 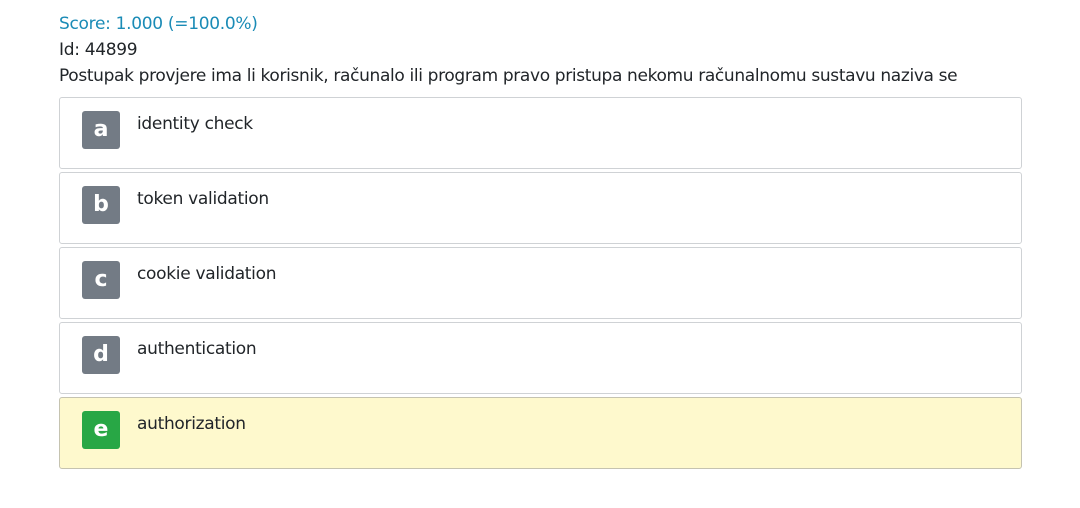 I want to click on answer-option-d: d authentication, so click(x=540, y=358).